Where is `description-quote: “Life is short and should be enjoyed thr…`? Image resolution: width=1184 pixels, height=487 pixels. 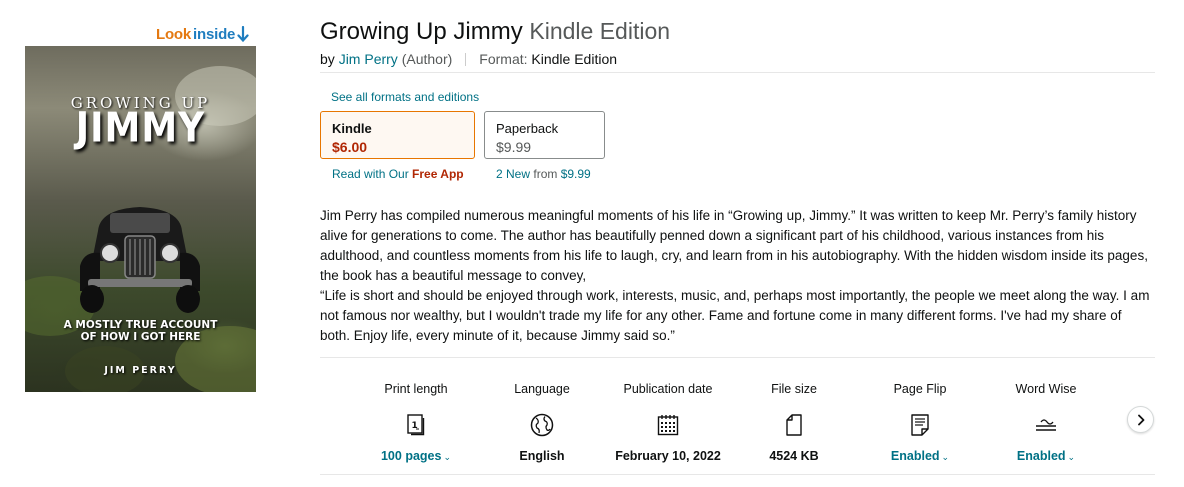 description-quote: “Life is short and should be enjoyed thr… is located at coordinates (735, 315).